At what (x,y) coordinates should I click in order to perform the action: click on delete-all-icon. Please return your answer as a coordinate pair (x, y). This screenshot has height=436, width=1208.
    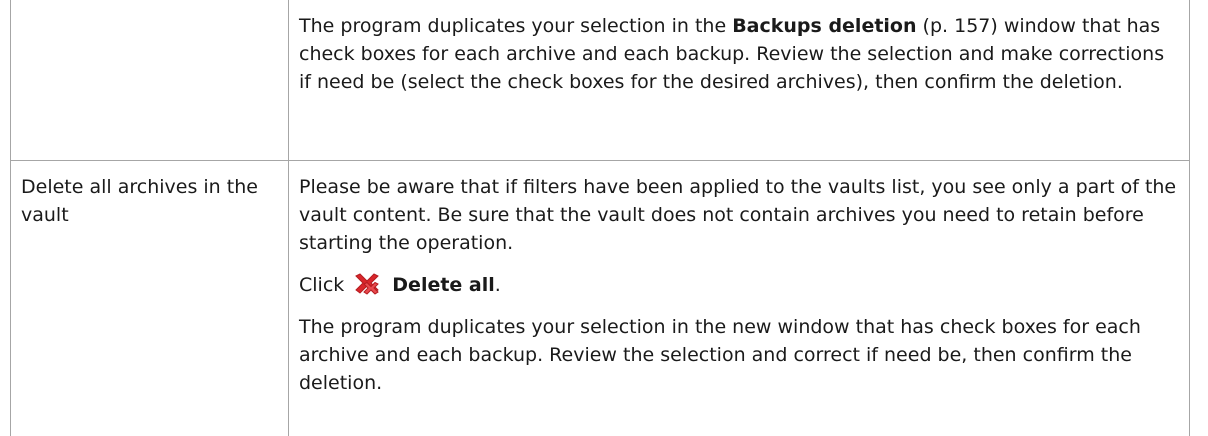
    Looking at the image, I should click on (367, 285).